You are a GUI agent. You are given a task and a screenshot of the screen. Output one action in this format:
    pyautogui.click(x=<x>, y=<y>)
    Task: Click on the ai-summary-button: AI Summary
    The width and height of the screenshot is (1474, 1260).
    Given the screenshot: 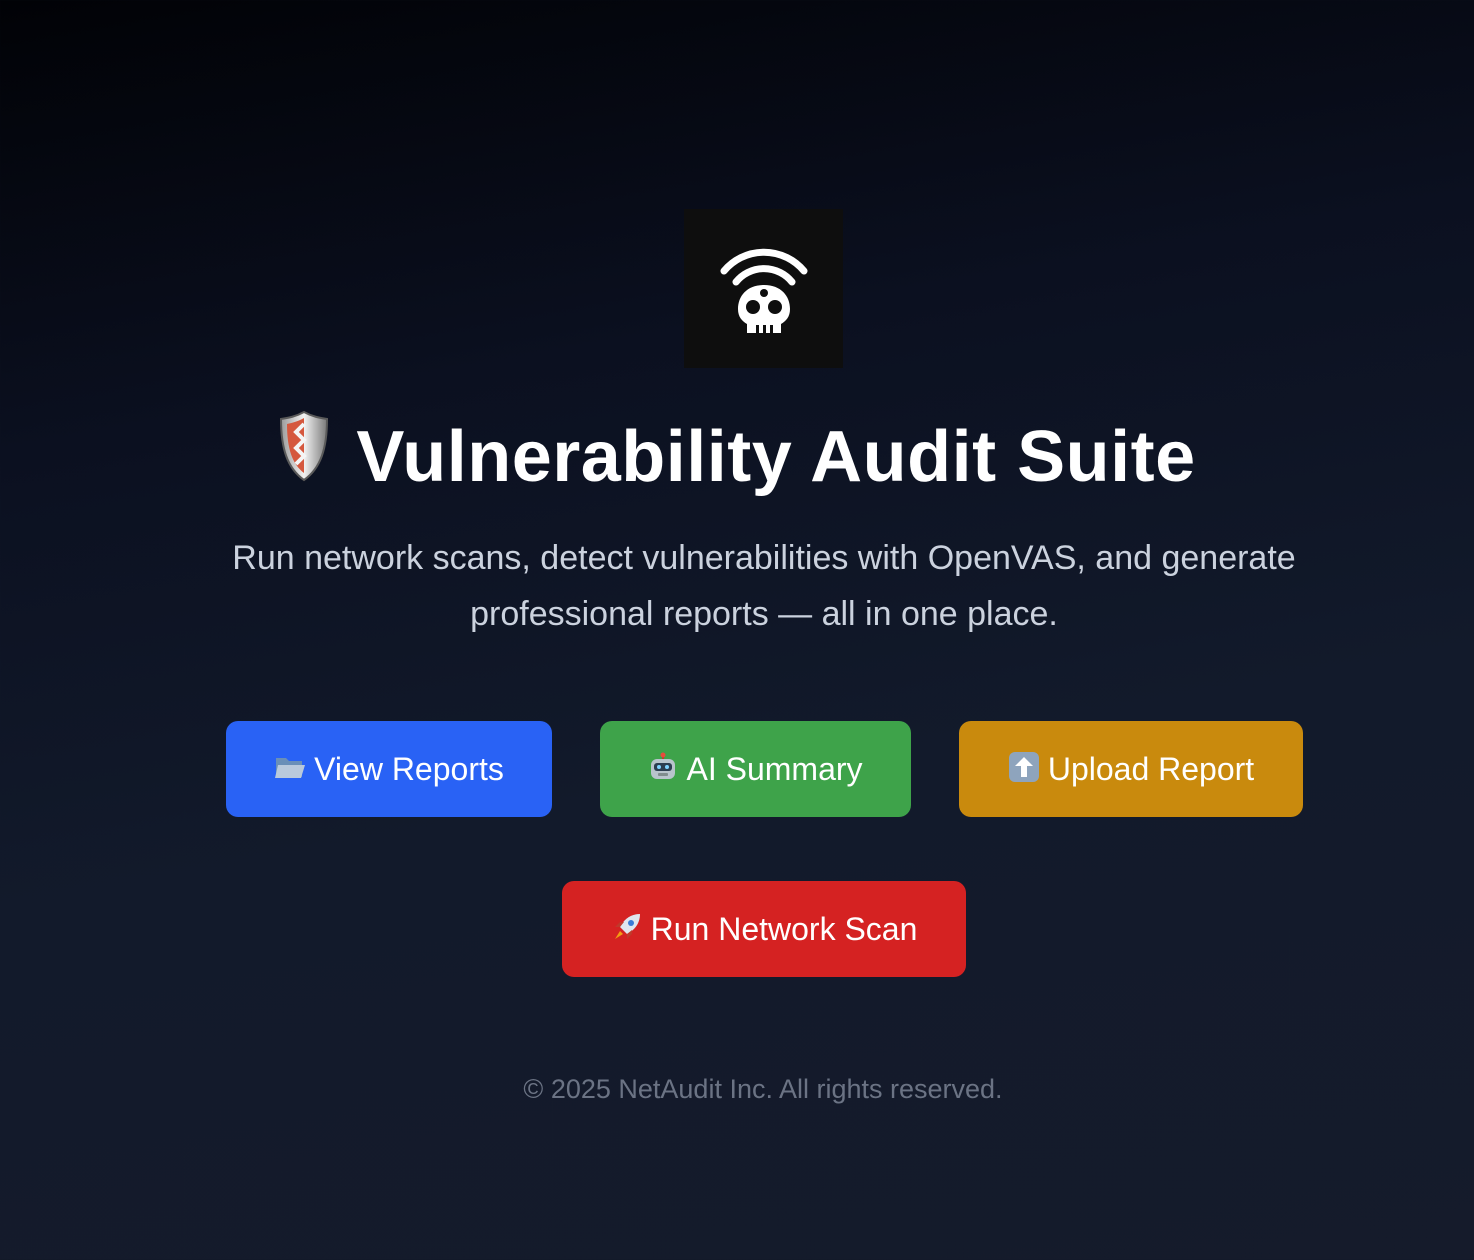 What is the action you would take?
    pyautogui.click(x=755, y=769)
    